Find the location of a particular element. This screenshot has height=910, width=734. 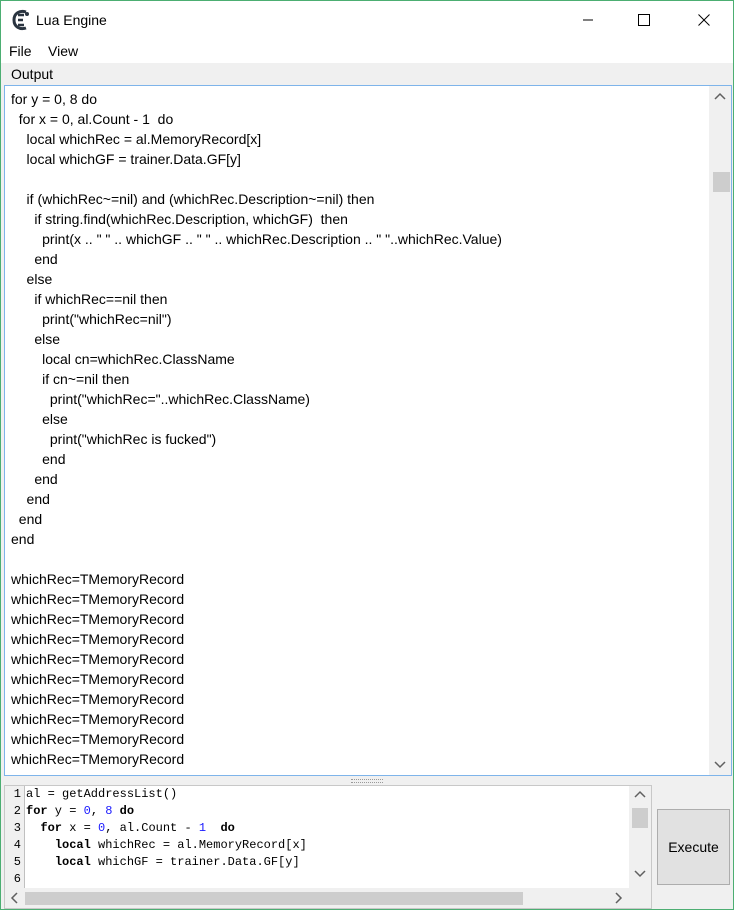

panel-splitter is located at coordinates (367, 781).